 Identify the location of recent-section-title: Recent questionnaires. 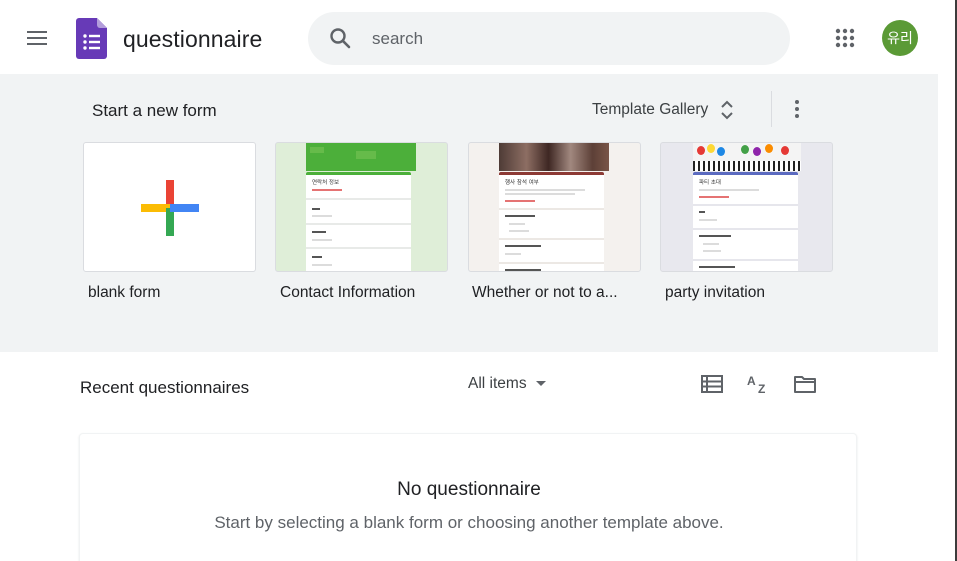
(165, 387).